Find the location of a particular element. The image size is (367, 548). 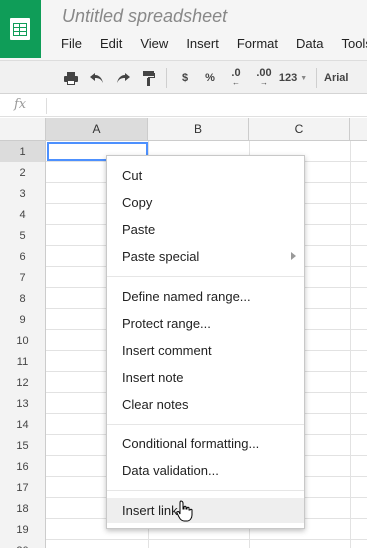

print-icon is located at coordinates (71, 78).